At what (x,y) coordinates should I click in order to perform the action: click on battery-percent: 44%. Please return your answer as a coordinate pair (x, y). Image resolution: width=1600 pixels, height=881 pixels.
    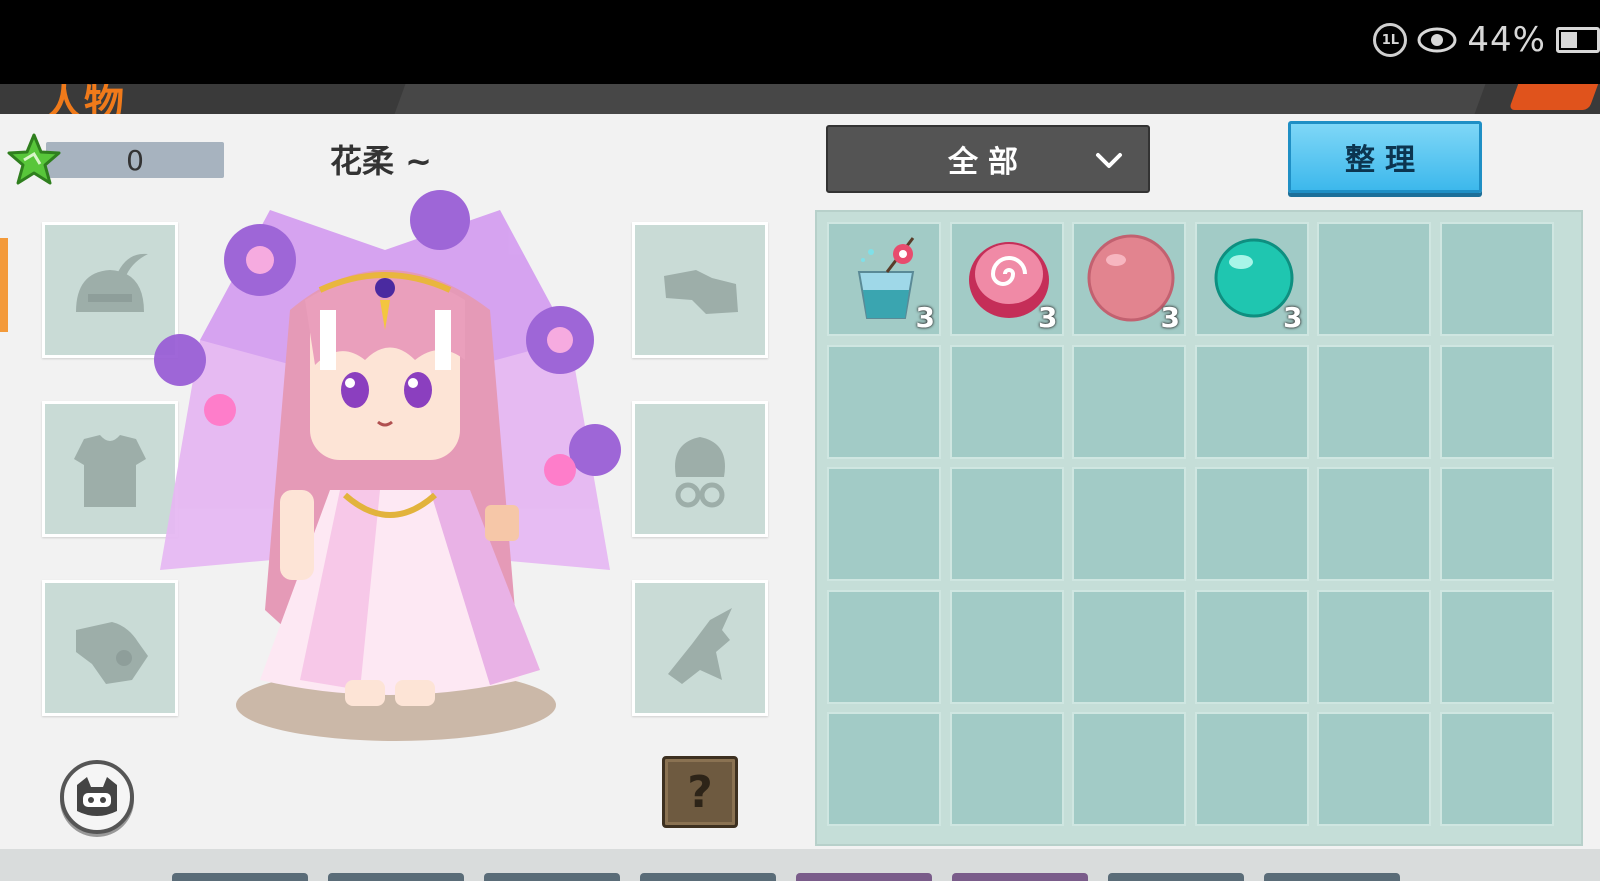
    Looking at the image, I should click on (1506, 40).